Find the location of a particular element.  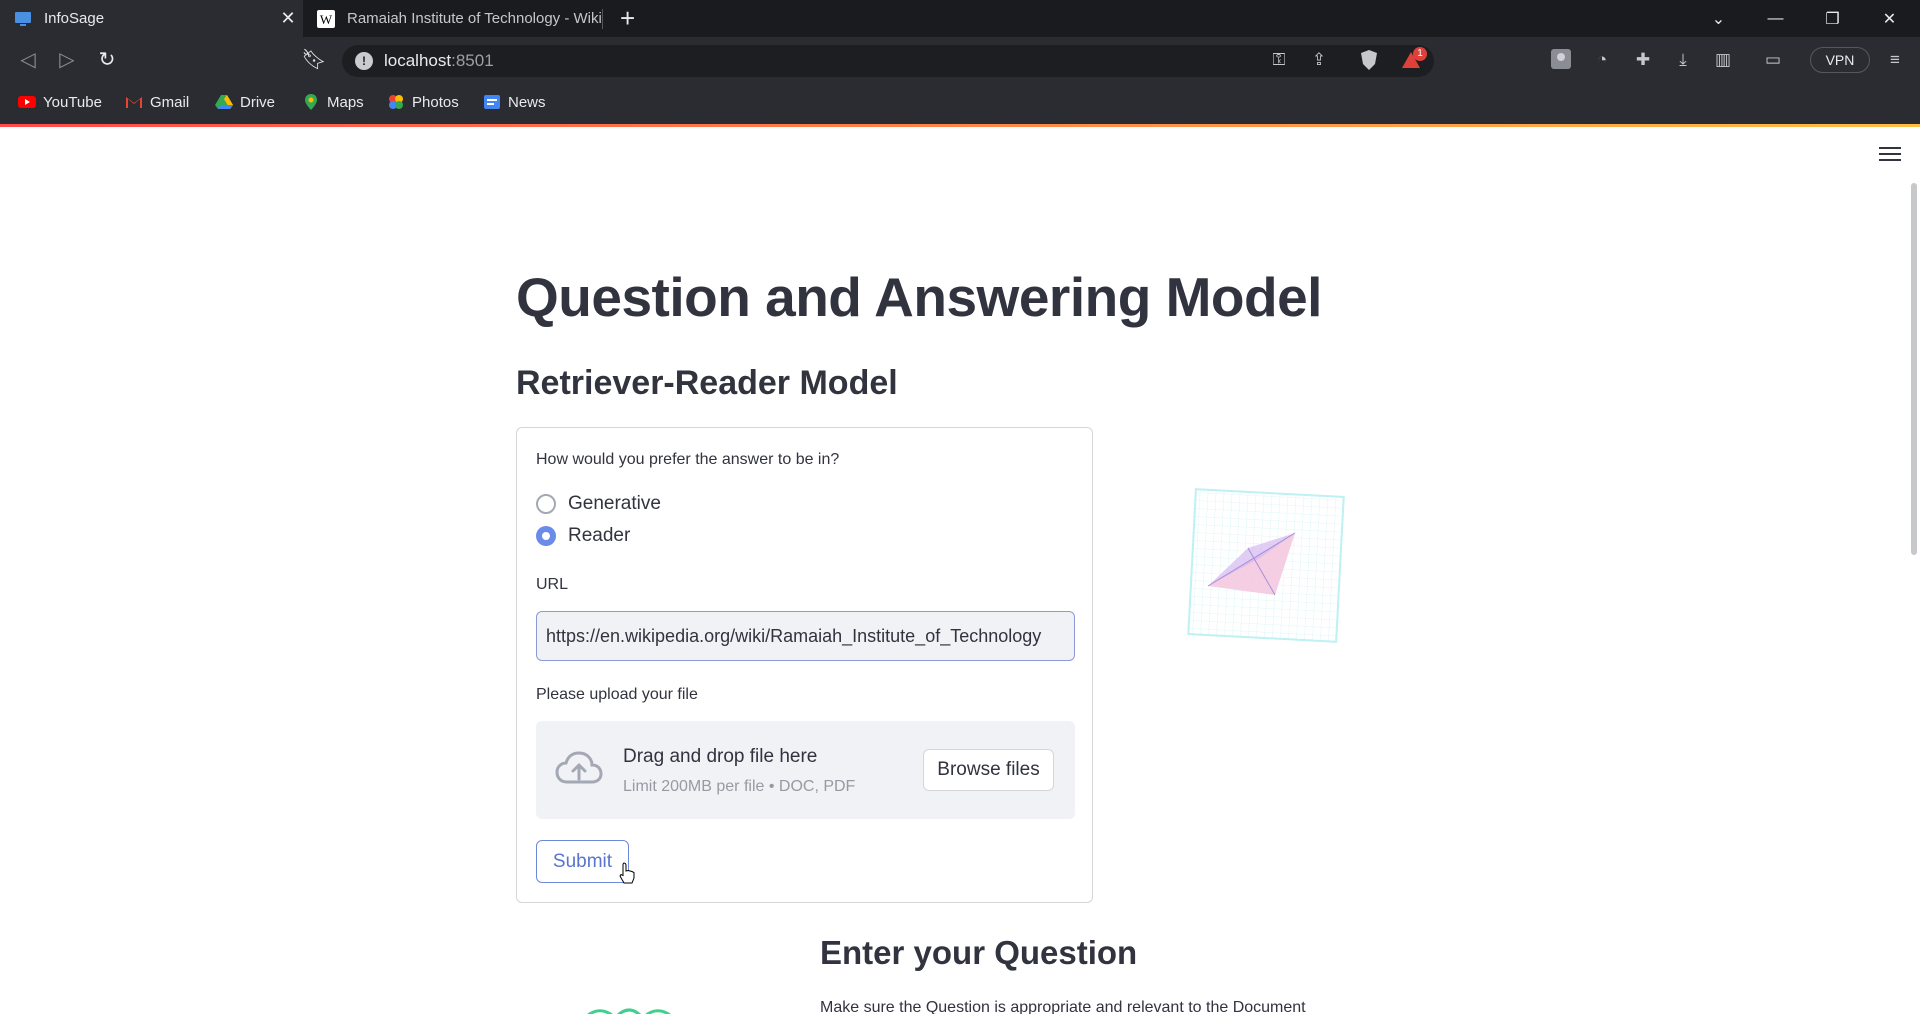

page-scrollbar is located at coordinates (1914, 369).